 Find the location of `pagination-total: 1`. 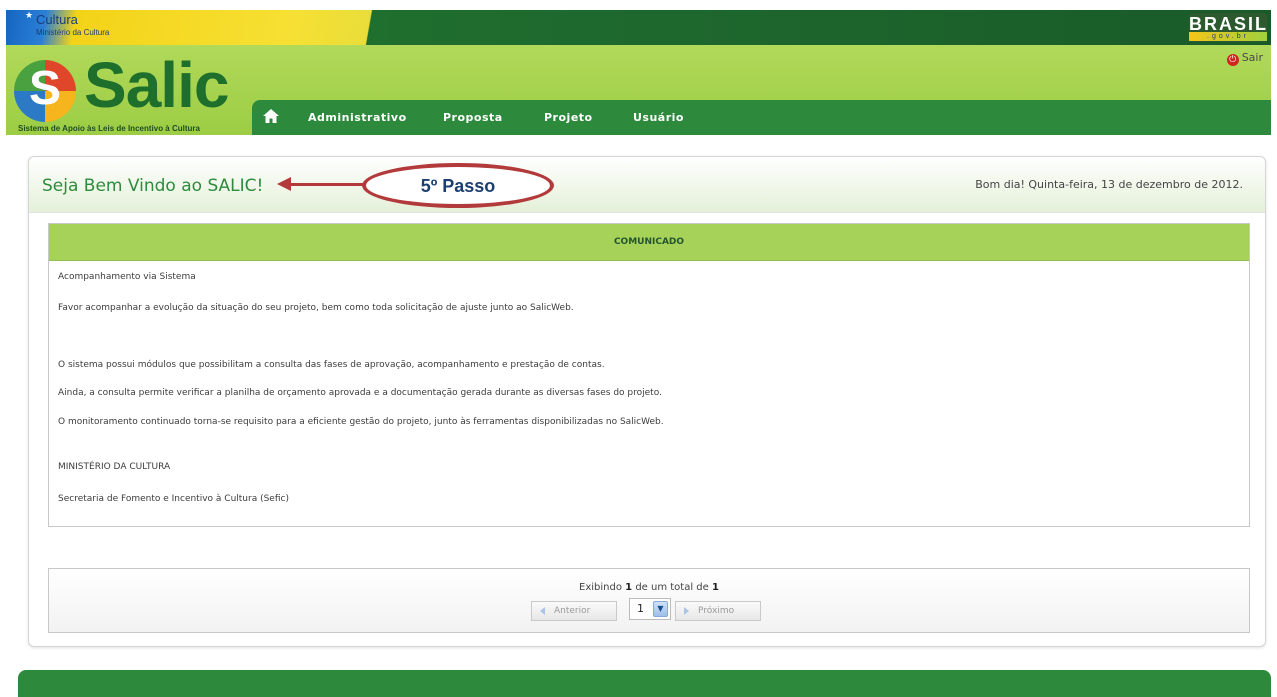

pagination-total: 1 is located at coordinates (715, 587).